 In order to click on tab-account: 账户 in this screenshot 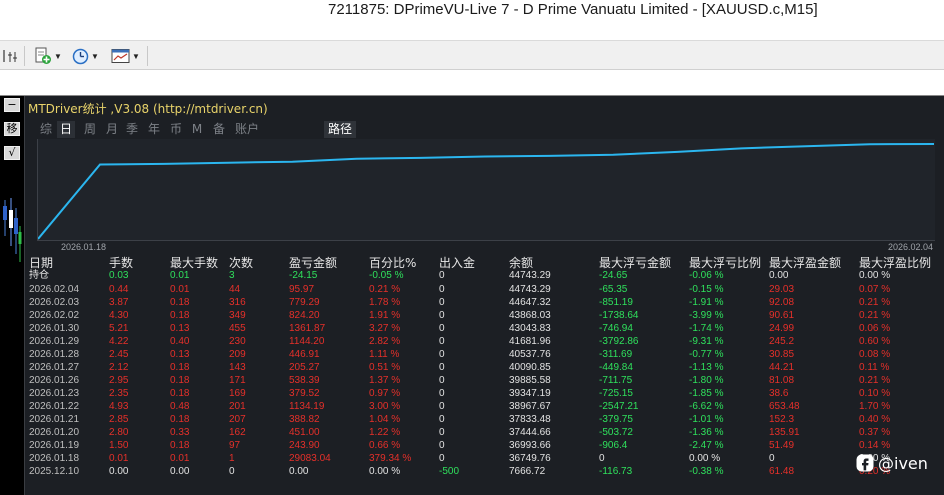, I will do `click(247, 129)`.